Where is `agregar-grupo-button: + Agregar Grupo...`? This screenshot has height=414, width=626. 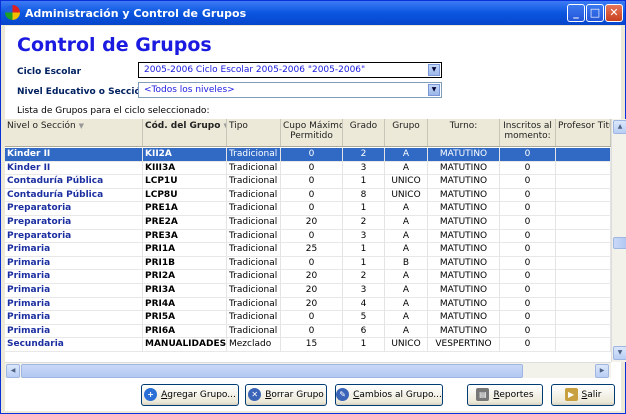
agregar-grupo-button: + Agregar Grupo... is located at coordinates (190, 395).